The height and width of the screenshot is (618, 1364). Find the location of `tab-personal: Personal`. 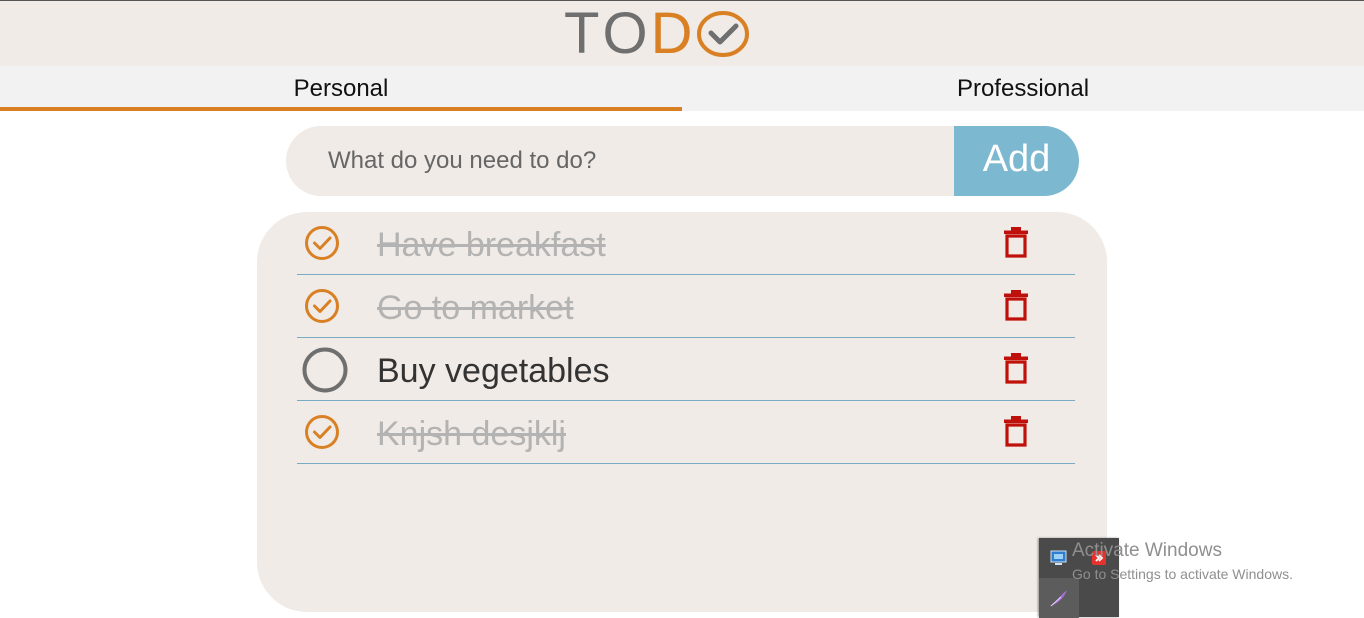

tab-personal: Personal is located at coordinates (341, 88).